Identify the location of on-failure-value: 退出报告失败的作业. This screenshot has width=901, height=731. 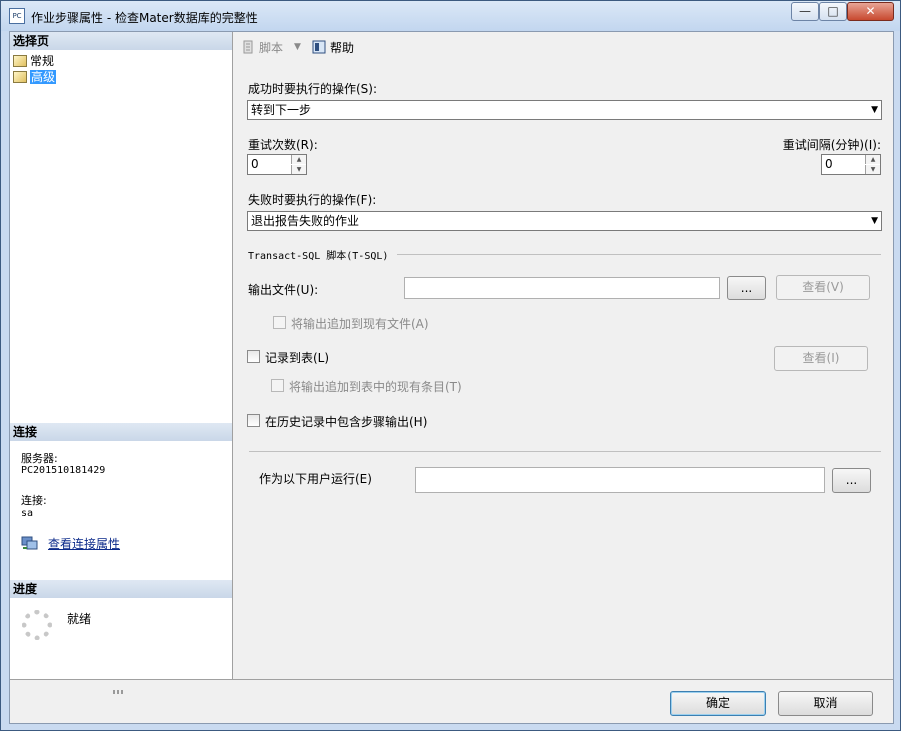
(305, 221).